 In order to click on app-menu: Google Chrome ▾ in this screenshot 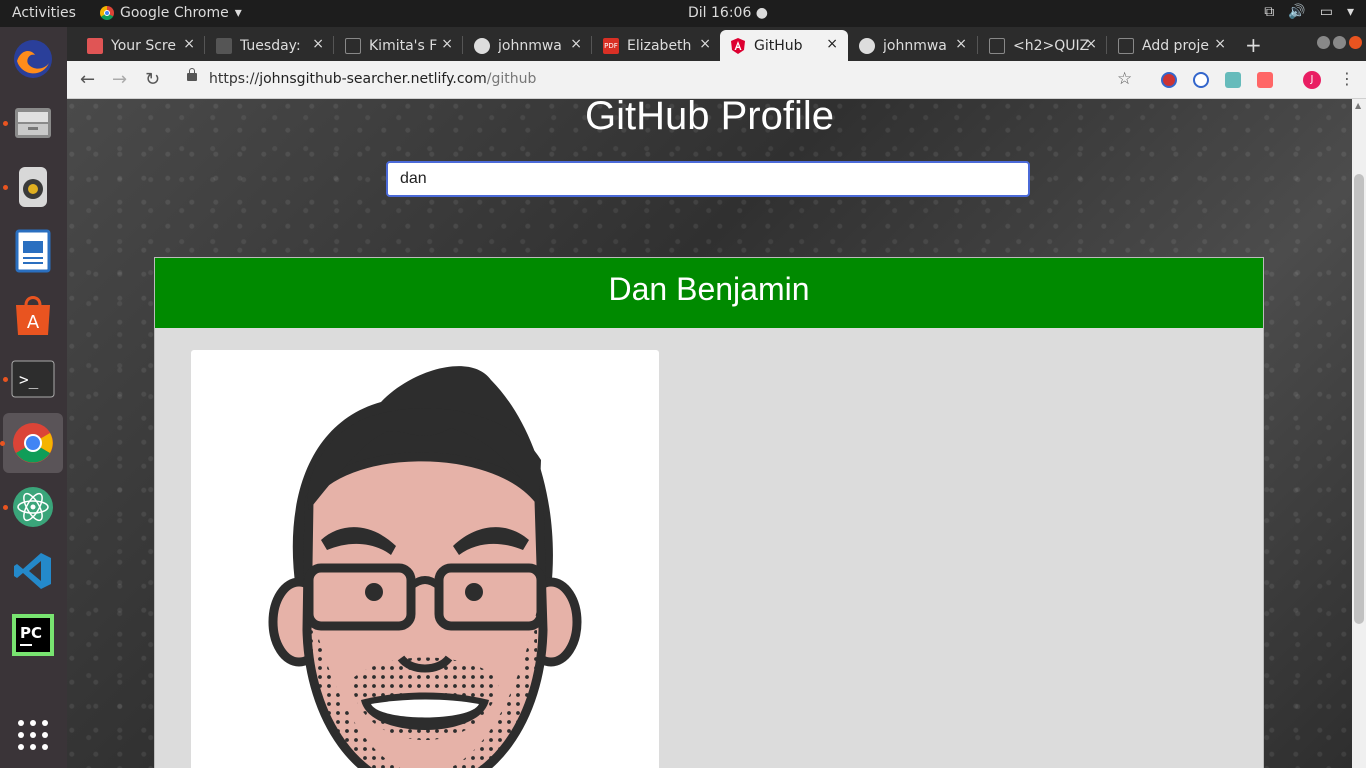, I will do `click(171, 13)`.